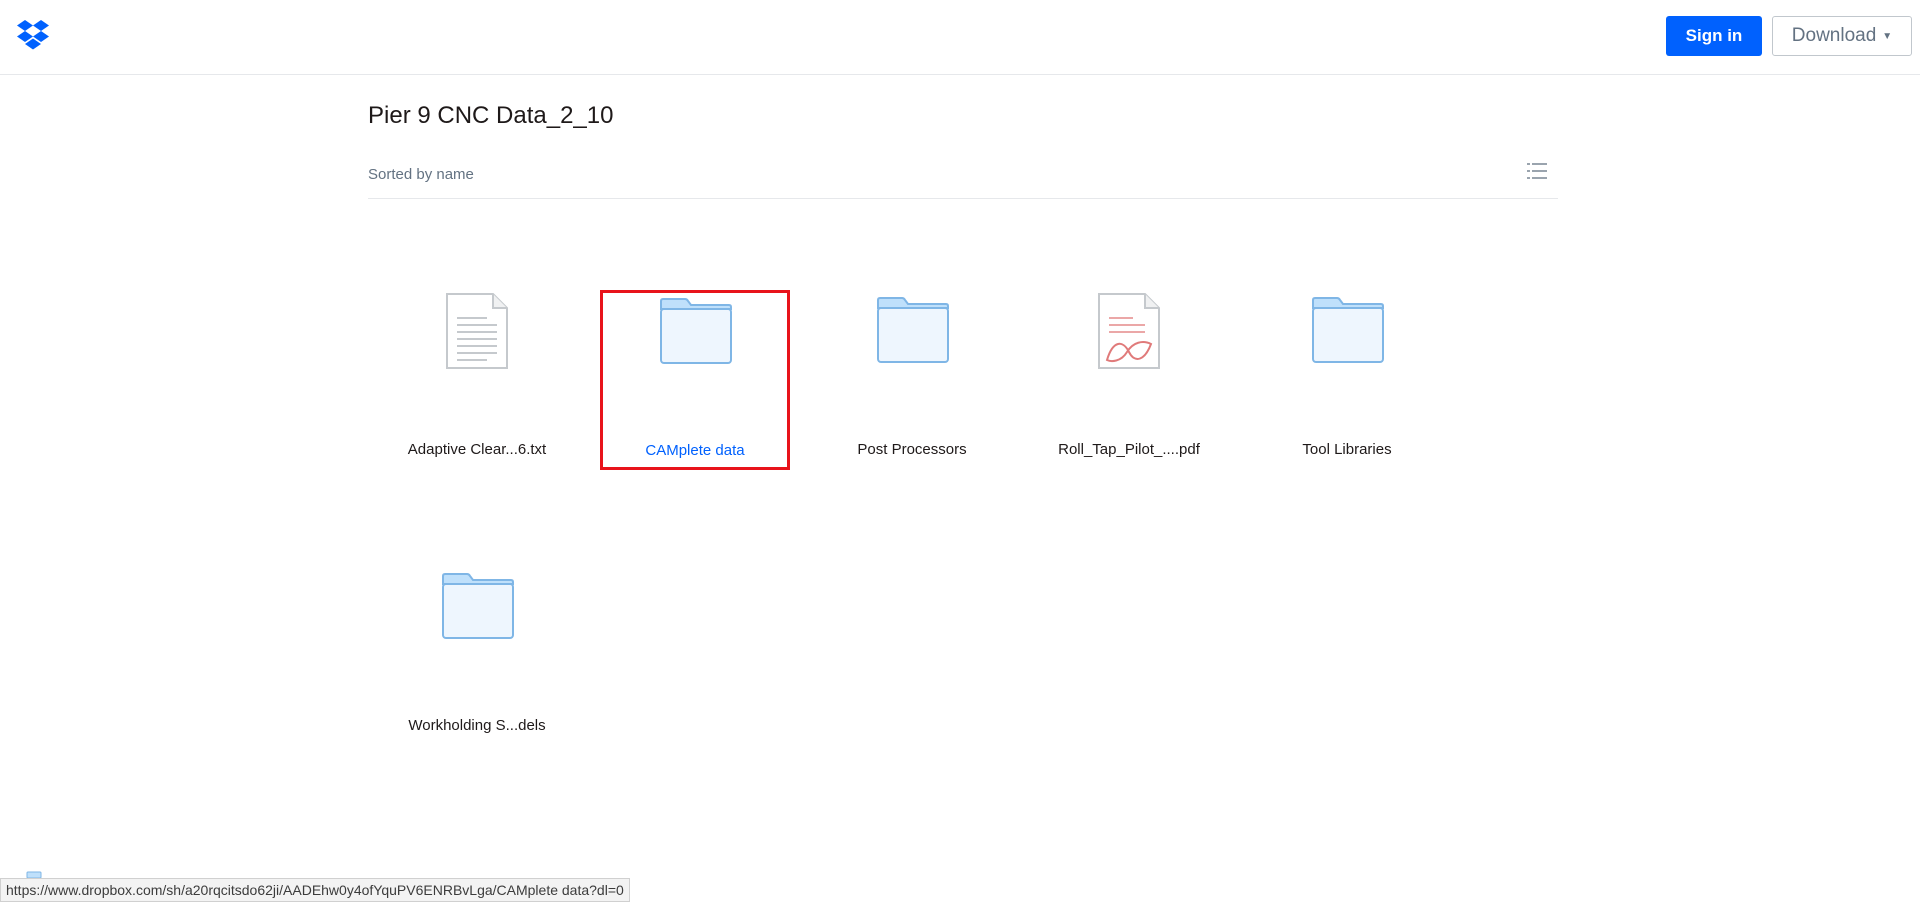  What do you see at coordinates (1834, 35) in the screenshot?
I see `download-button-label: Download` at bounding box center [1834, 35].